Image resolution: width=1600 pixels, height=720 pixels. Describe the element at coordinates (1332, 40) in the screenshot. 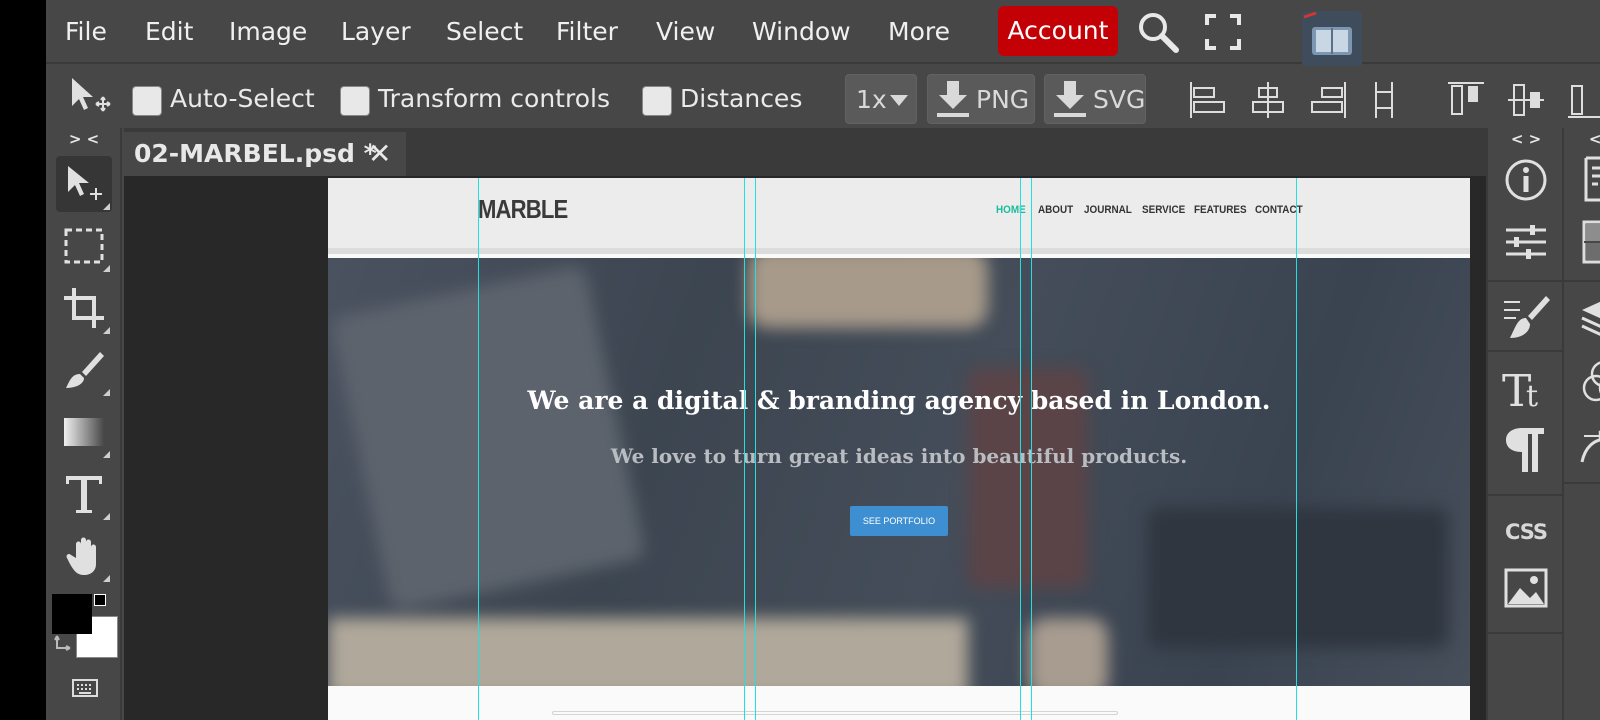

I see `book-extension-icon` at that location.